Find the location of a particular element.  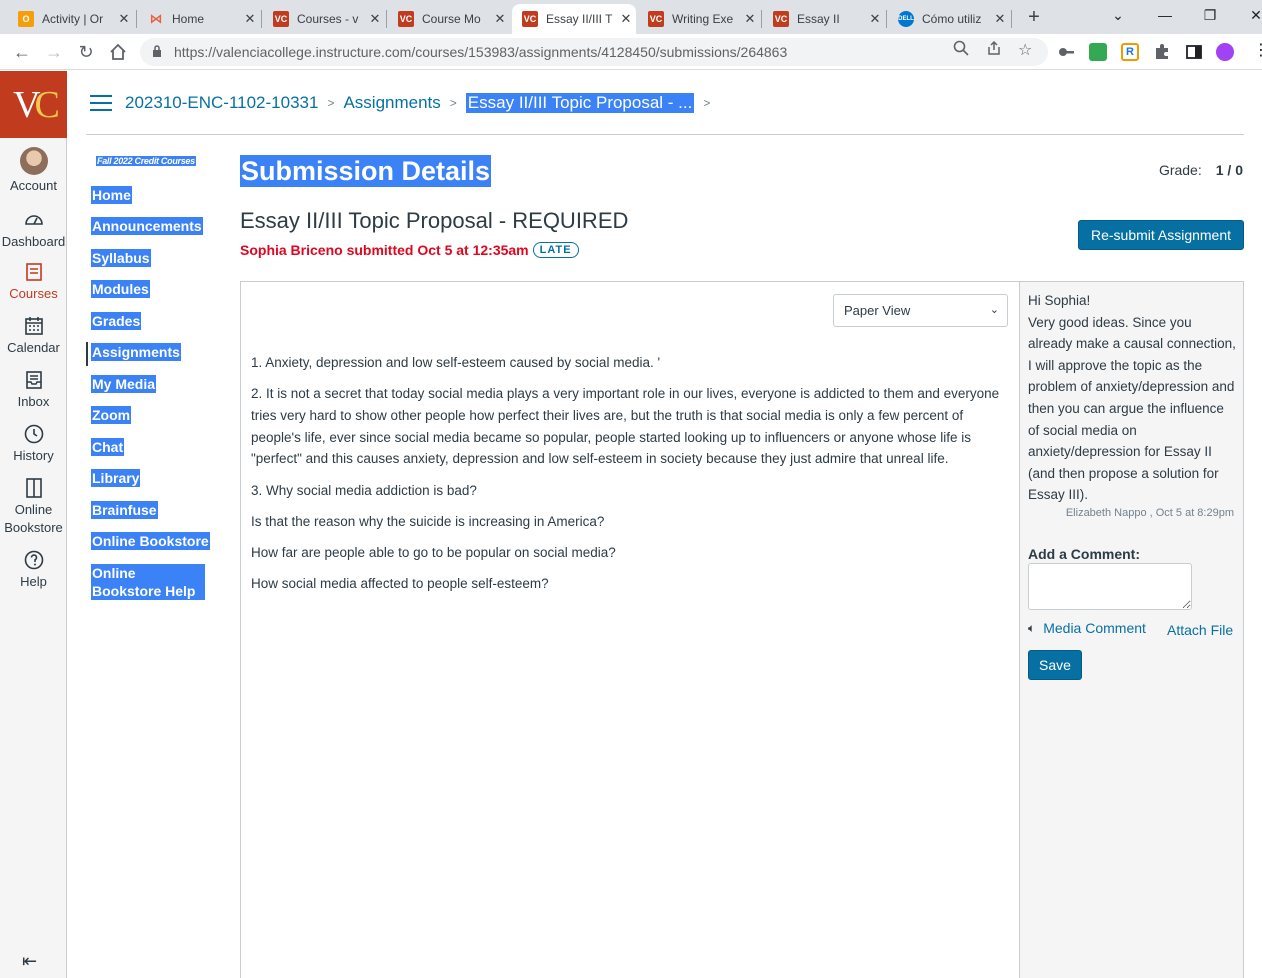

course-nav-announcements: Announcements is located at coordinates (147, 226).